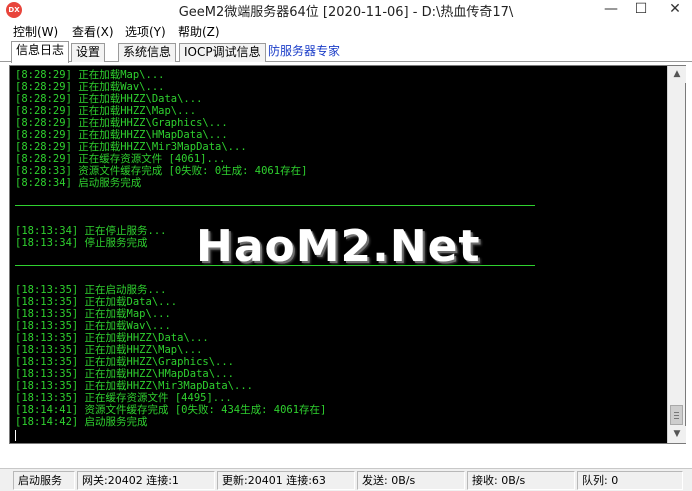 The width and height of the screenshot is (692, 491). I want to click on log-line: [18:14:41] 资源文件缓存完成 [0失败: 434生成: 4061存在], so click(171, 410).